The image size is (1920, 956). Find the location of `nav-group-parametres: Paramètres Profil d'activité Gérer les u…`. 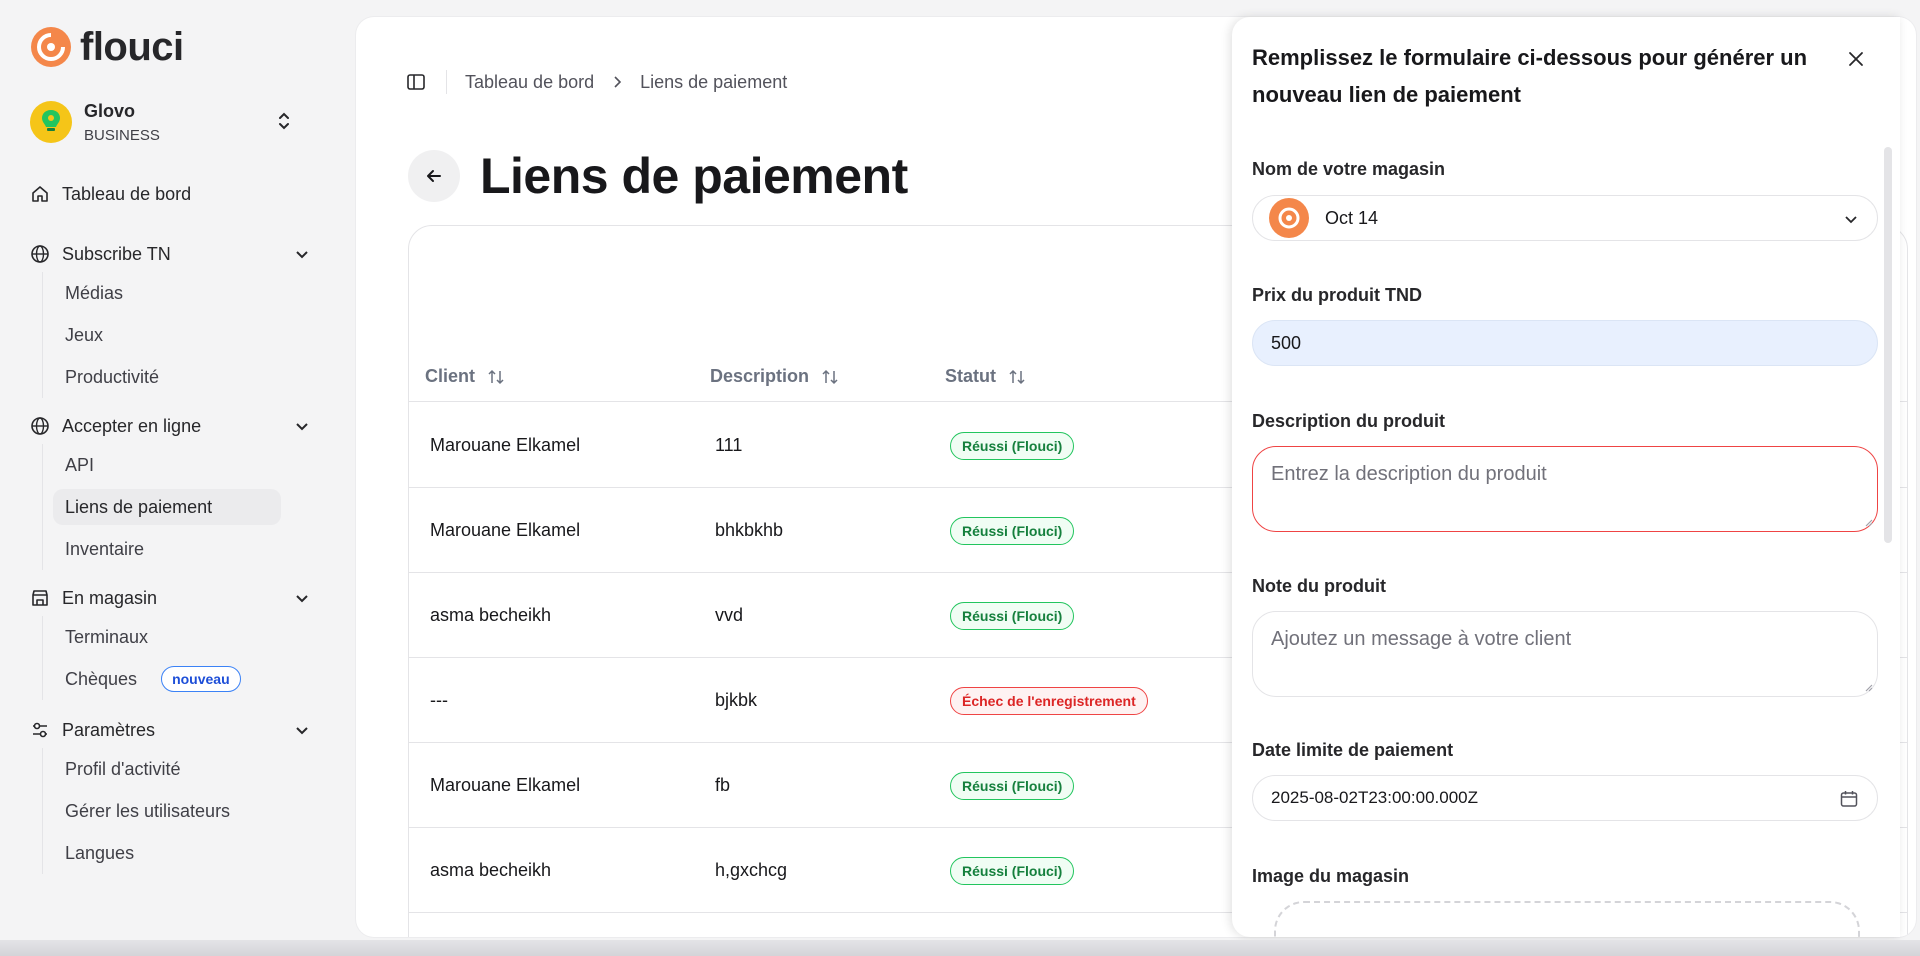

nav-group-parametres: Paramètres Profil d'activité Gérer les u… is located at coordinates (170, 793).